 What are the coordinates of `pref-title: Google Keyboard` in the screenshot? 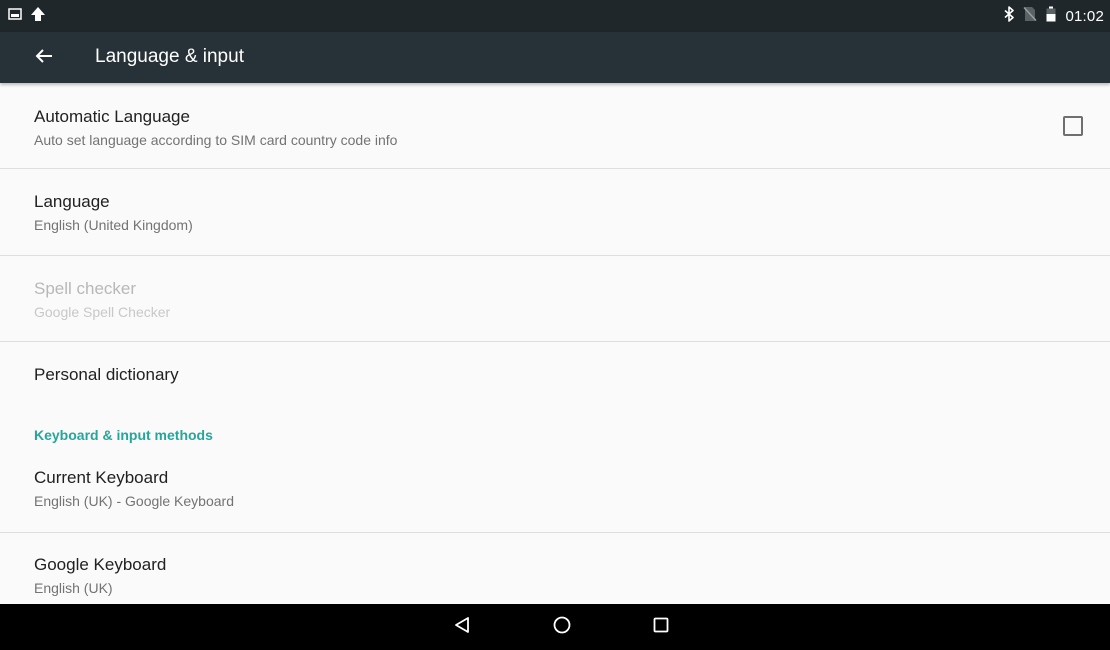 It's located at (100, 564).